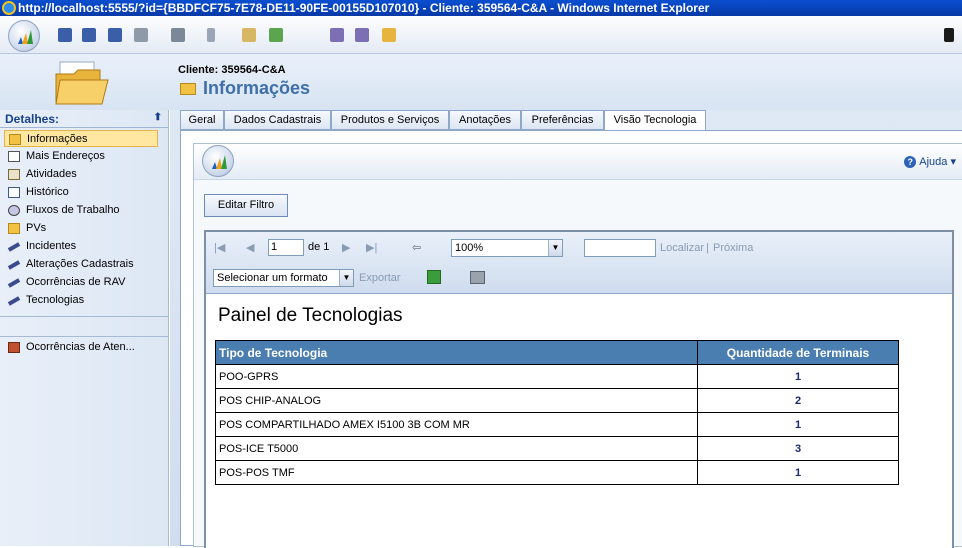  Describe the element at coordinates (389, 35) in the screenshot. I see `actions-icon` at that location.